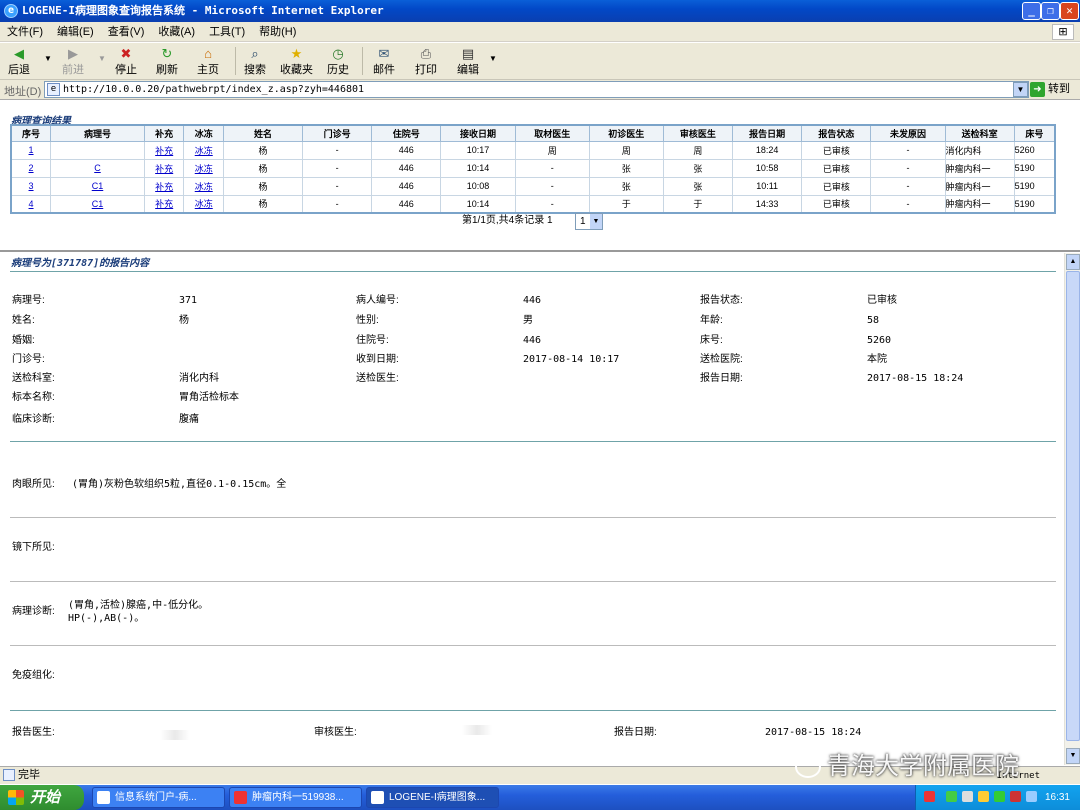 Image resolution: width=1080 pixels, height=810 pixels. Describe the element at coordinates (296, 61) in the screenshot. I see `favorites-button: ★ 收藏夹` at that location.